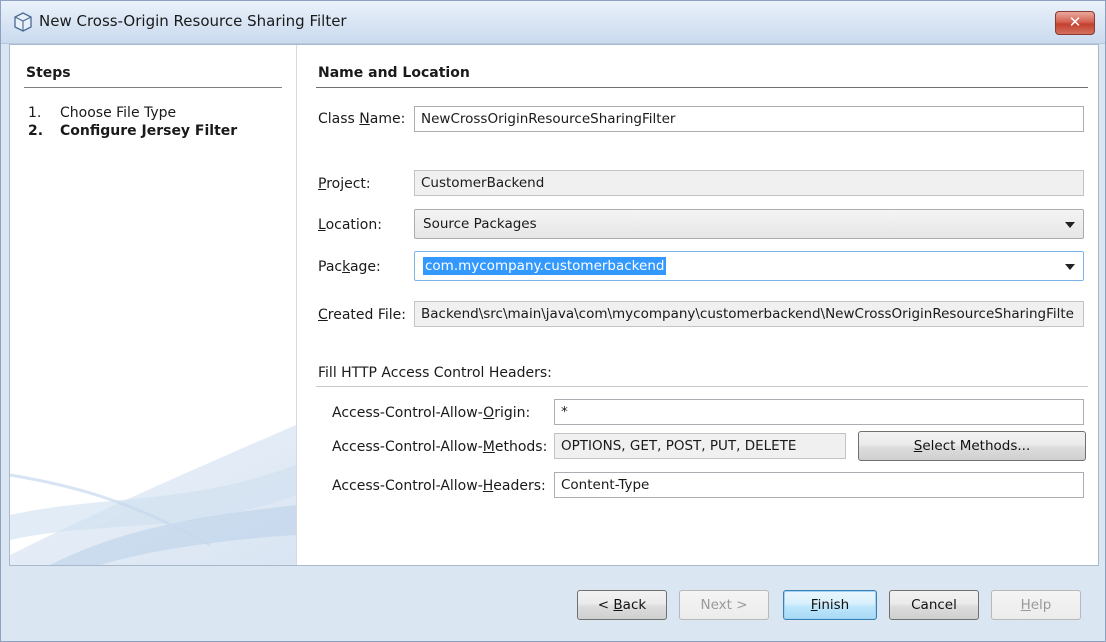 The image size is (1106, 642). Describe the element at coordinates (36, 131) in the screenshot. I see `step-number: 2.` at that location.